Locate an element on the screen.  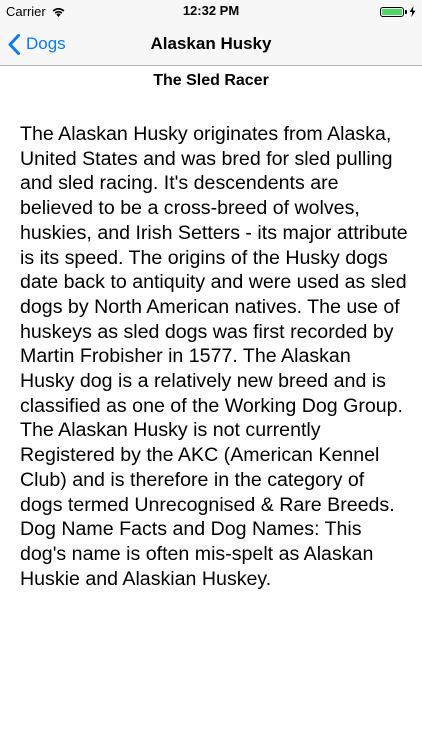
battery-icon is located at coordinates (392, 11).